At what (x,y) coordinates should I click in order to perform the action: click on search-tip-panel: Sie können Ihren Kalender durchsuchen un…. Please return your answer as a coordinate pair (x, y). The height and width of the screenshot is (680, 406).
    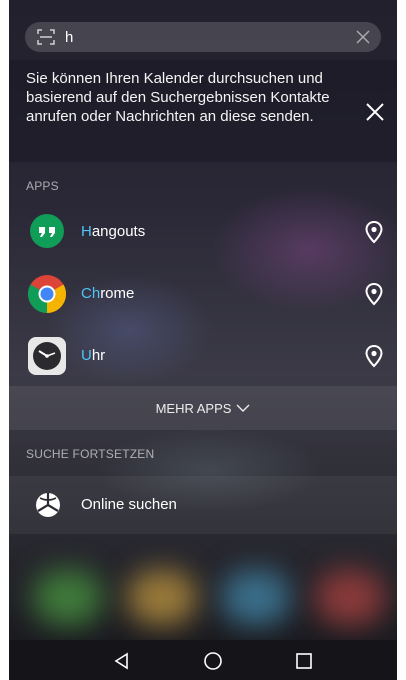
    Looking at the image, I should click on (203, 111).